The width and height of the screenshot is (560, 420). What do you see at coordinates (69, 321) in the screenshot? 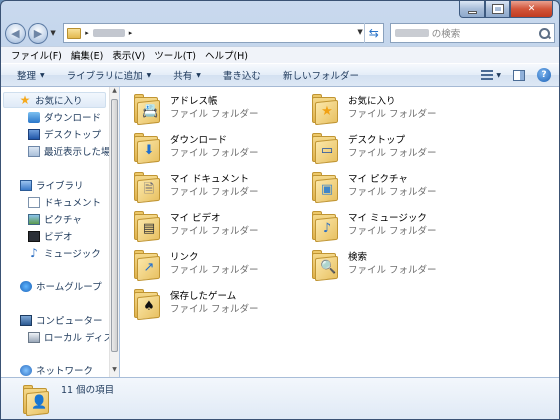
I see `nav-label: コンピューター` at bounding box center [69, 321].